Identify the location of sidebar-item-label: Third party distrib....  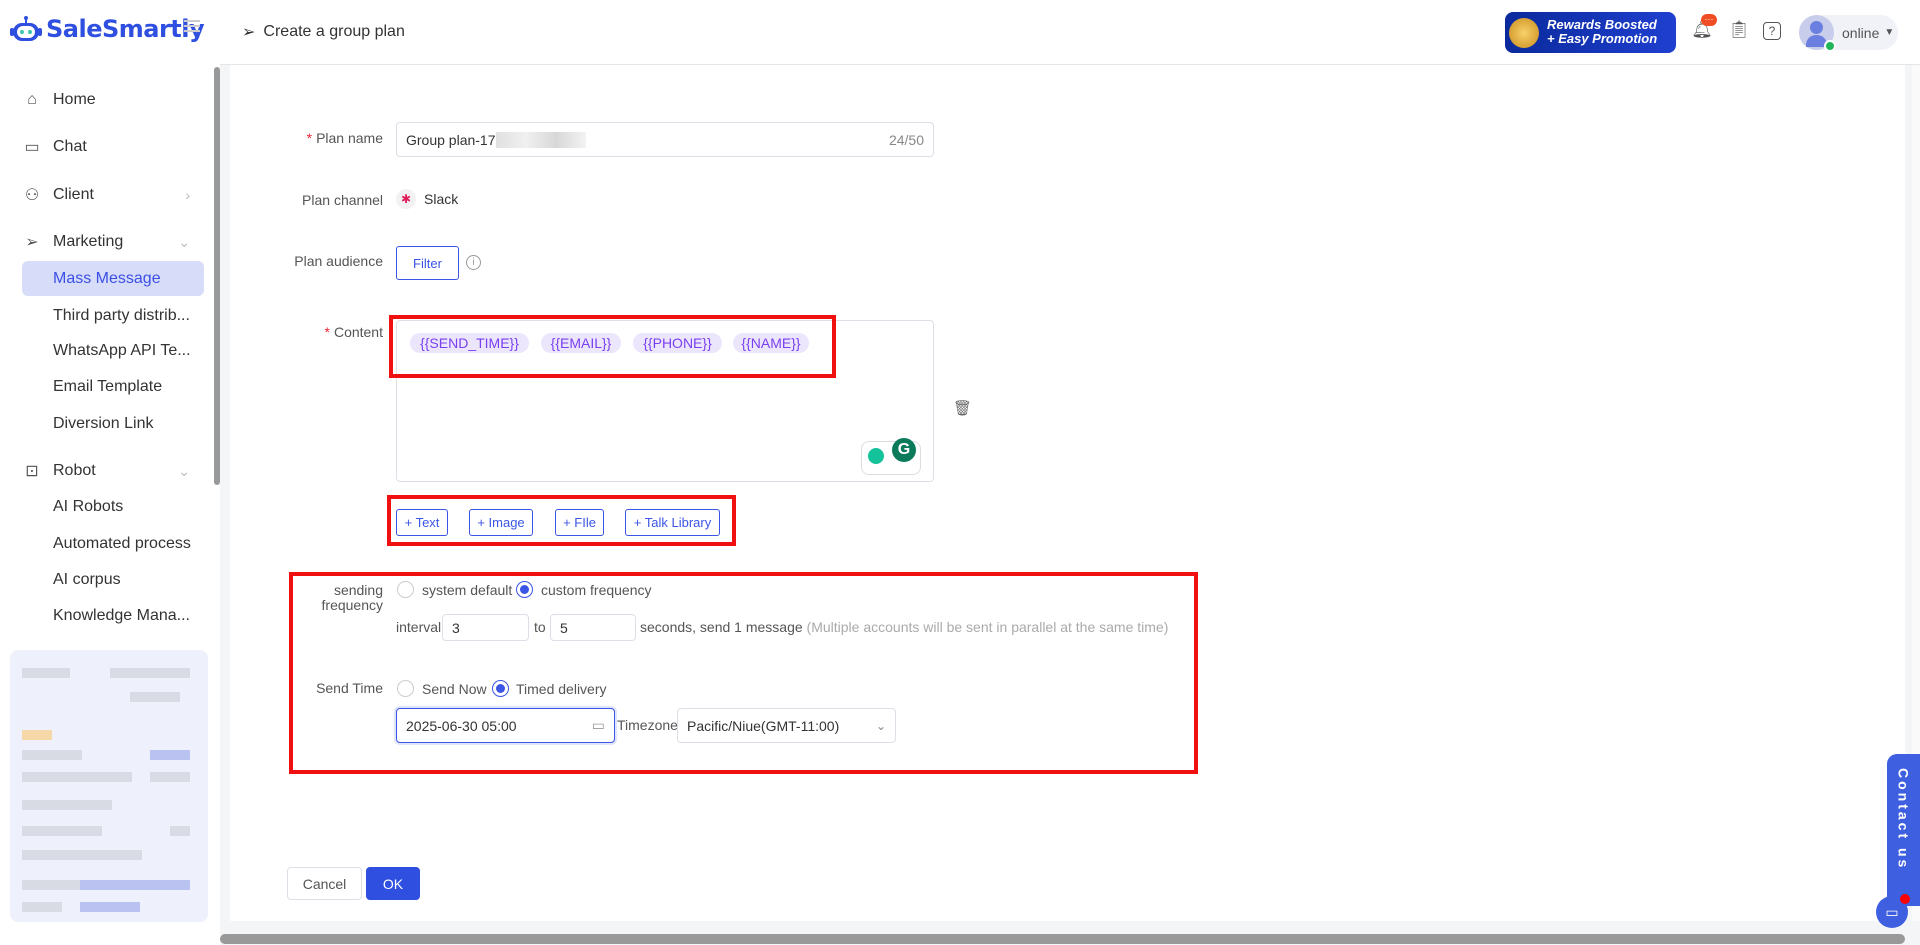
(121, 315).